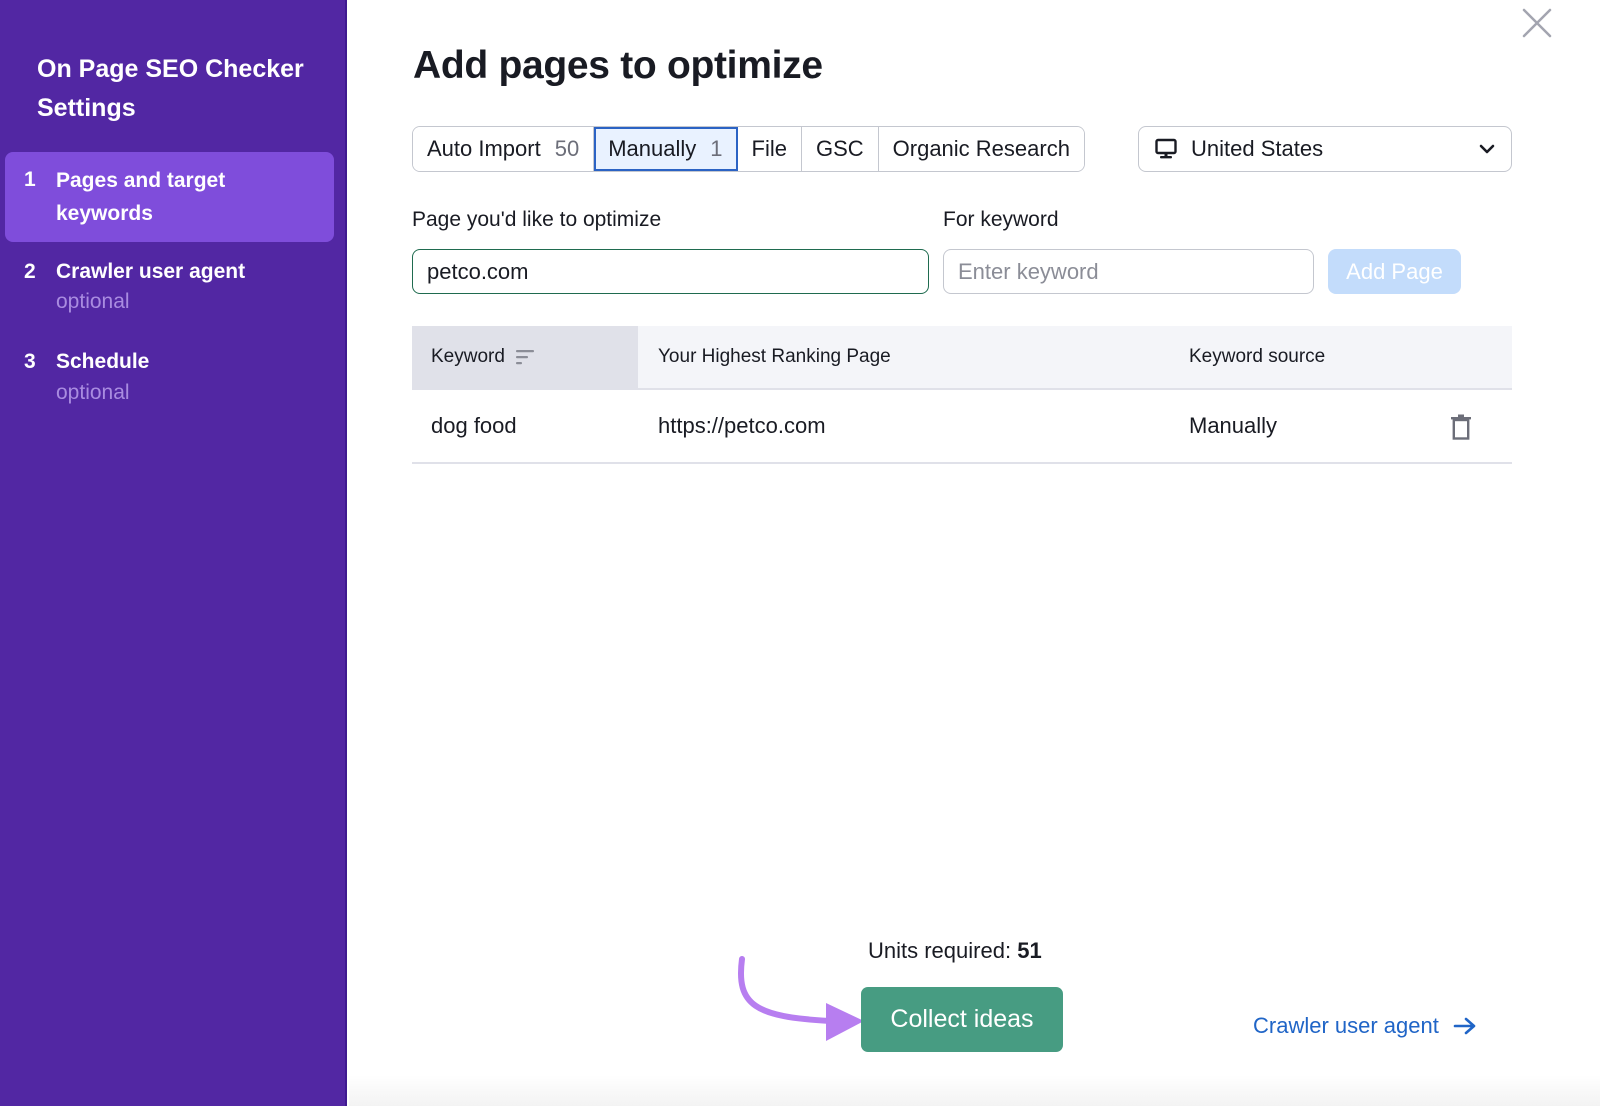 This screenshot has width=1600, height=1106. What do you see at coordinates (774, 356) in the screenshot?
I see `column-header-highest-ranking-page: Your Highest Ranking Page` at bounding box center [774, 356].